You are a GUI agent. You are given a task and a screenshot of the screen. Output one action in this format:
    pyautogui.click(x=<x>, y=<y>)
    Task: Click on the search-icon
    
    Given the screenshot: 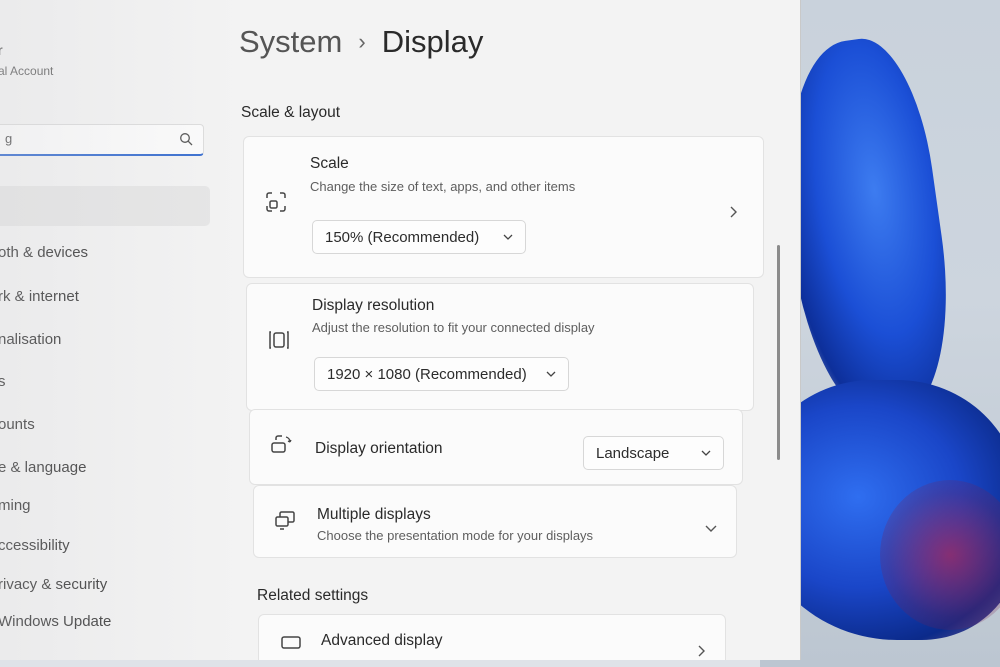 What is the action you would take?
    pyautogui.click(x=186, y=139)
    